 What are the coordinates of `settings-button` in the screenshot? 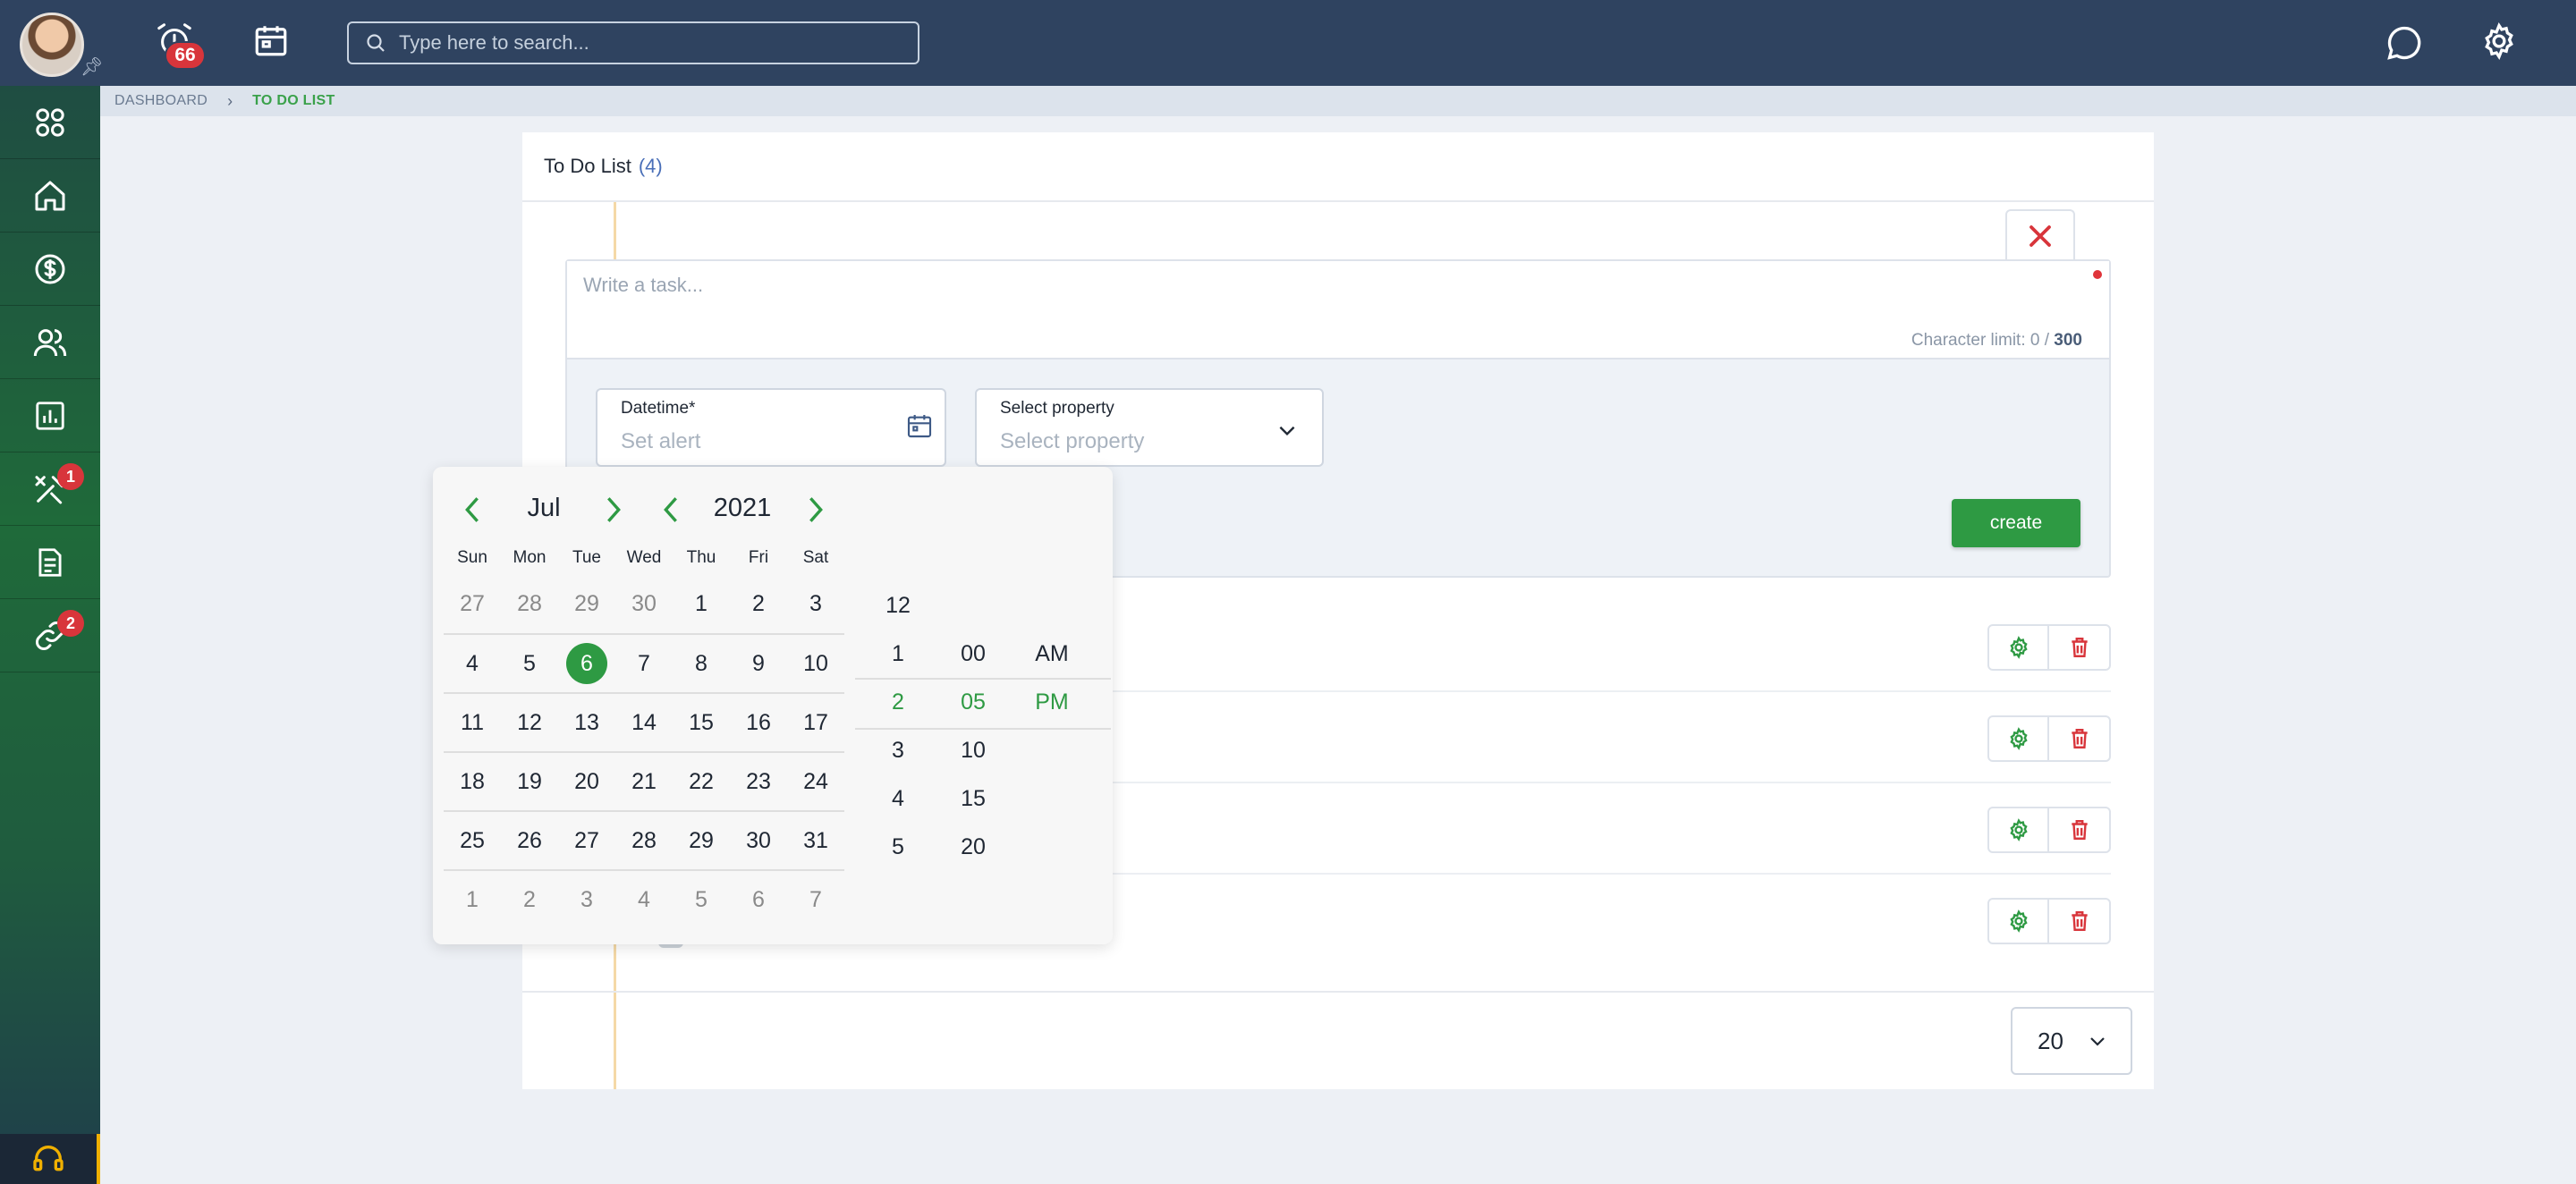 It's located at (2500, 42).